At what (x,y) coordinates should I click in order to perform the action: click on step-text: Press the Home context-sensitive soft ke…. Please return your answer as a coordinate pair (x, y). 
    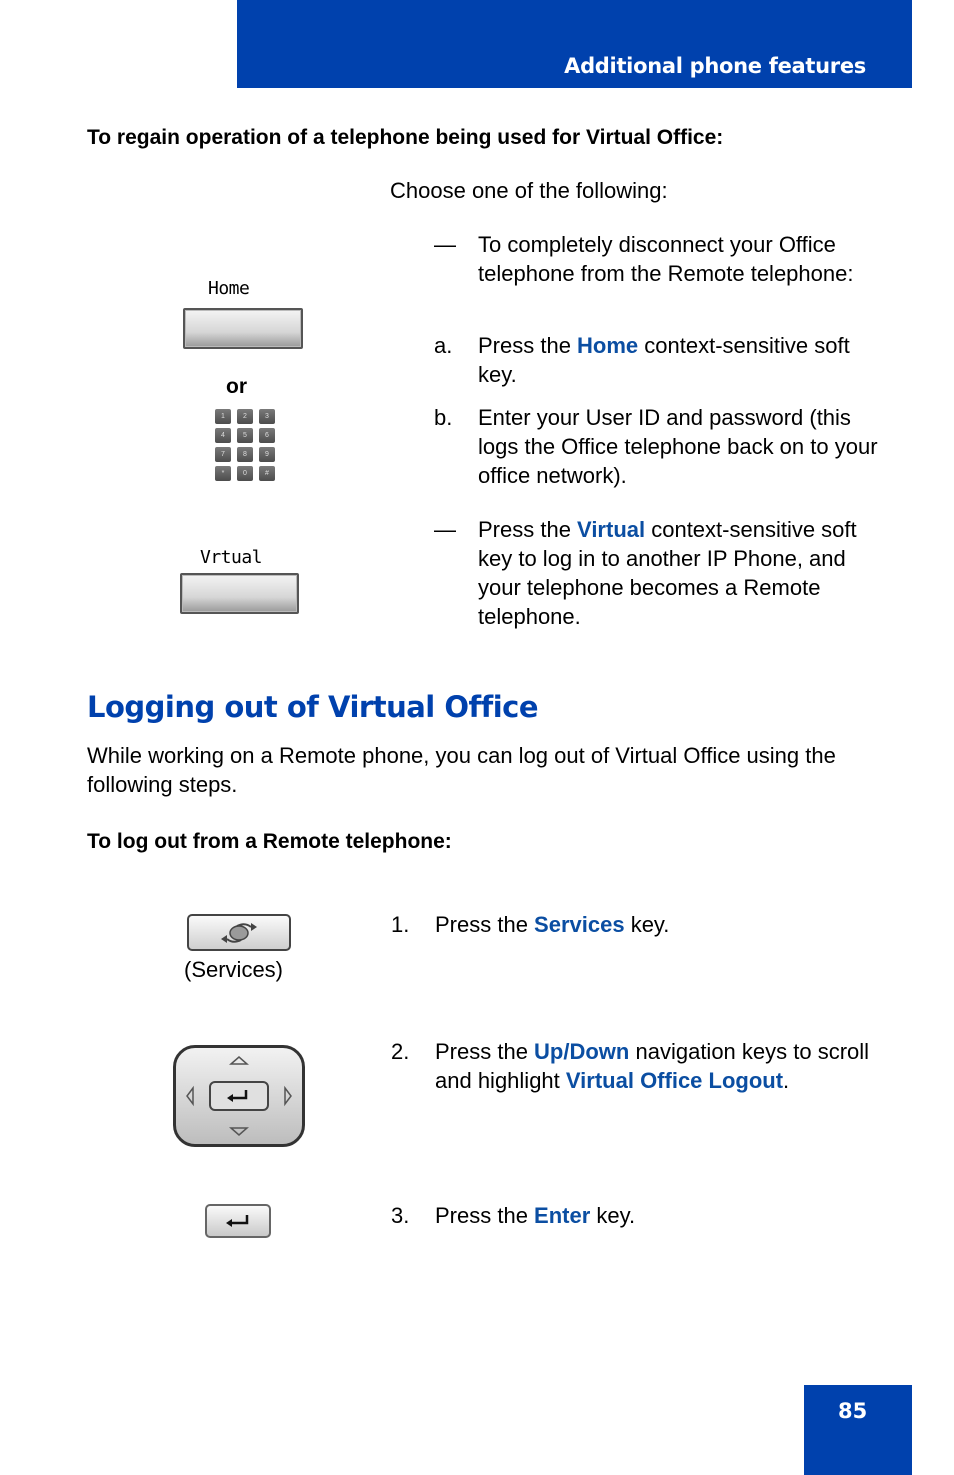
    Looking at the image, I should click on (678, 360).